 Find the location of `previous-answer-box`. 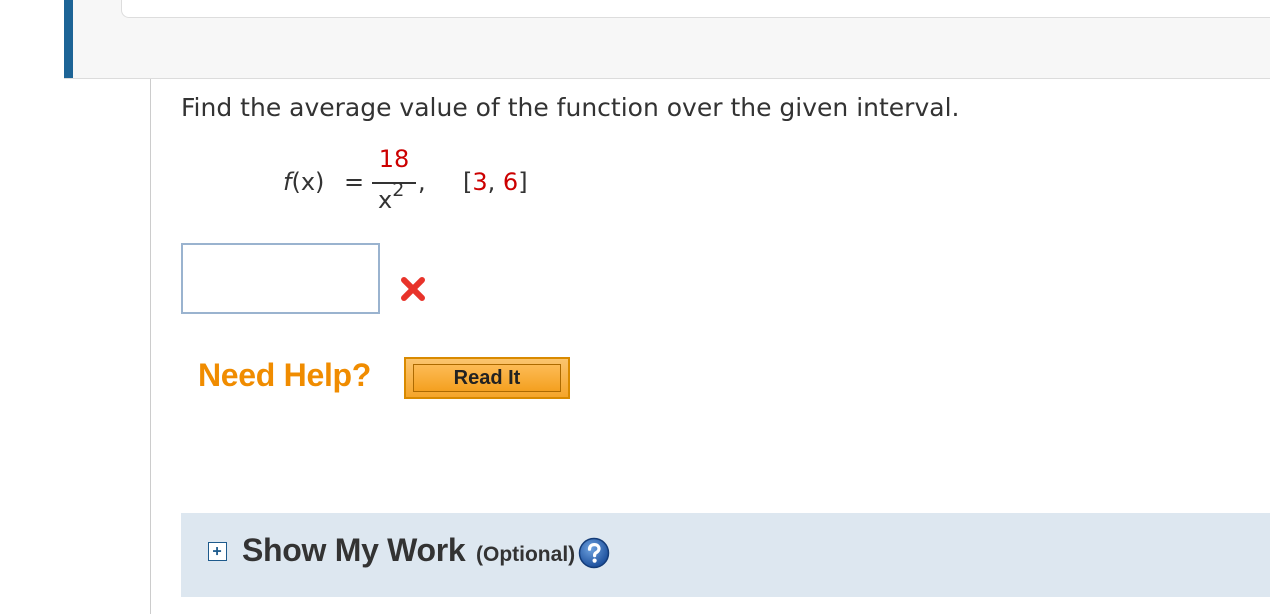

previous-answer-box is located at coordinates (695, 9).